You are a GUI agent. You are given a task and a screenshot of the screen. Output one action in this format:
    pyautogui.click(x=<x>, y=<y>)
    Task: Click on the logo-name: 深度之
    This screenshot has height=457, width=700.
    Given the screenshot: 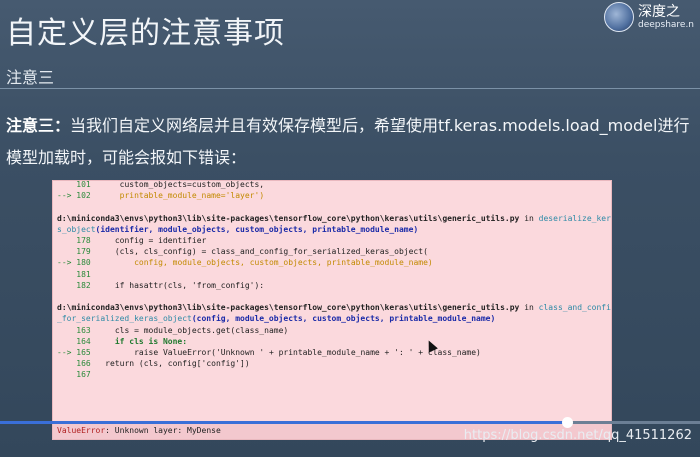 What is the action you would take?
    pyautogui.click(x=659, y=12)
    